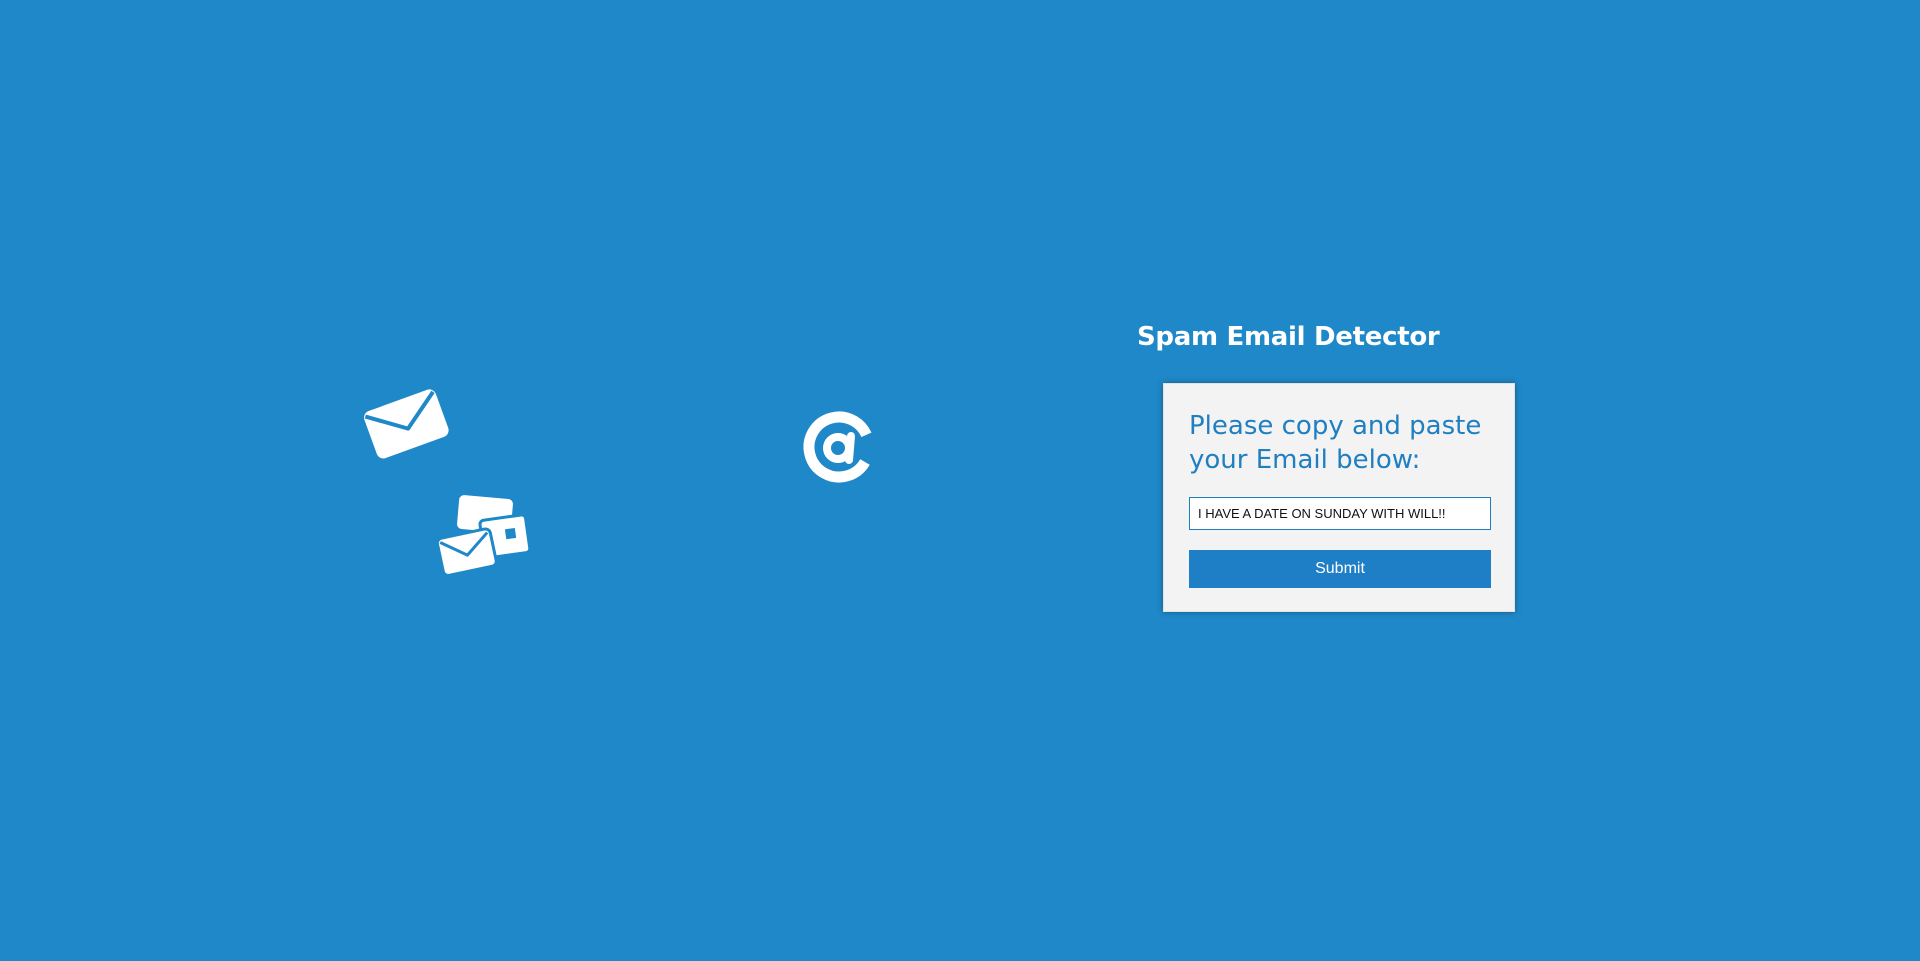 Image resolution: width=1920 pixels, height=961 pixels. I want to click on email-input, so click(1340, 513).